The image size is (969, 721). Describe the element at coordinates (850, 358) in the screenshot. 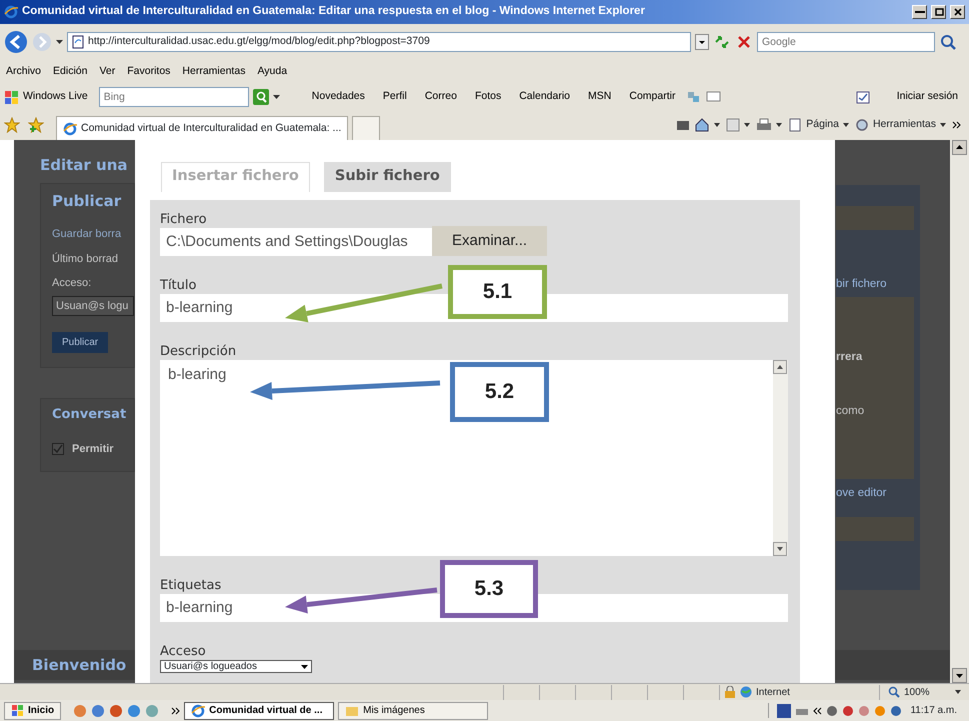

I see `body-text: rrera` at that location.